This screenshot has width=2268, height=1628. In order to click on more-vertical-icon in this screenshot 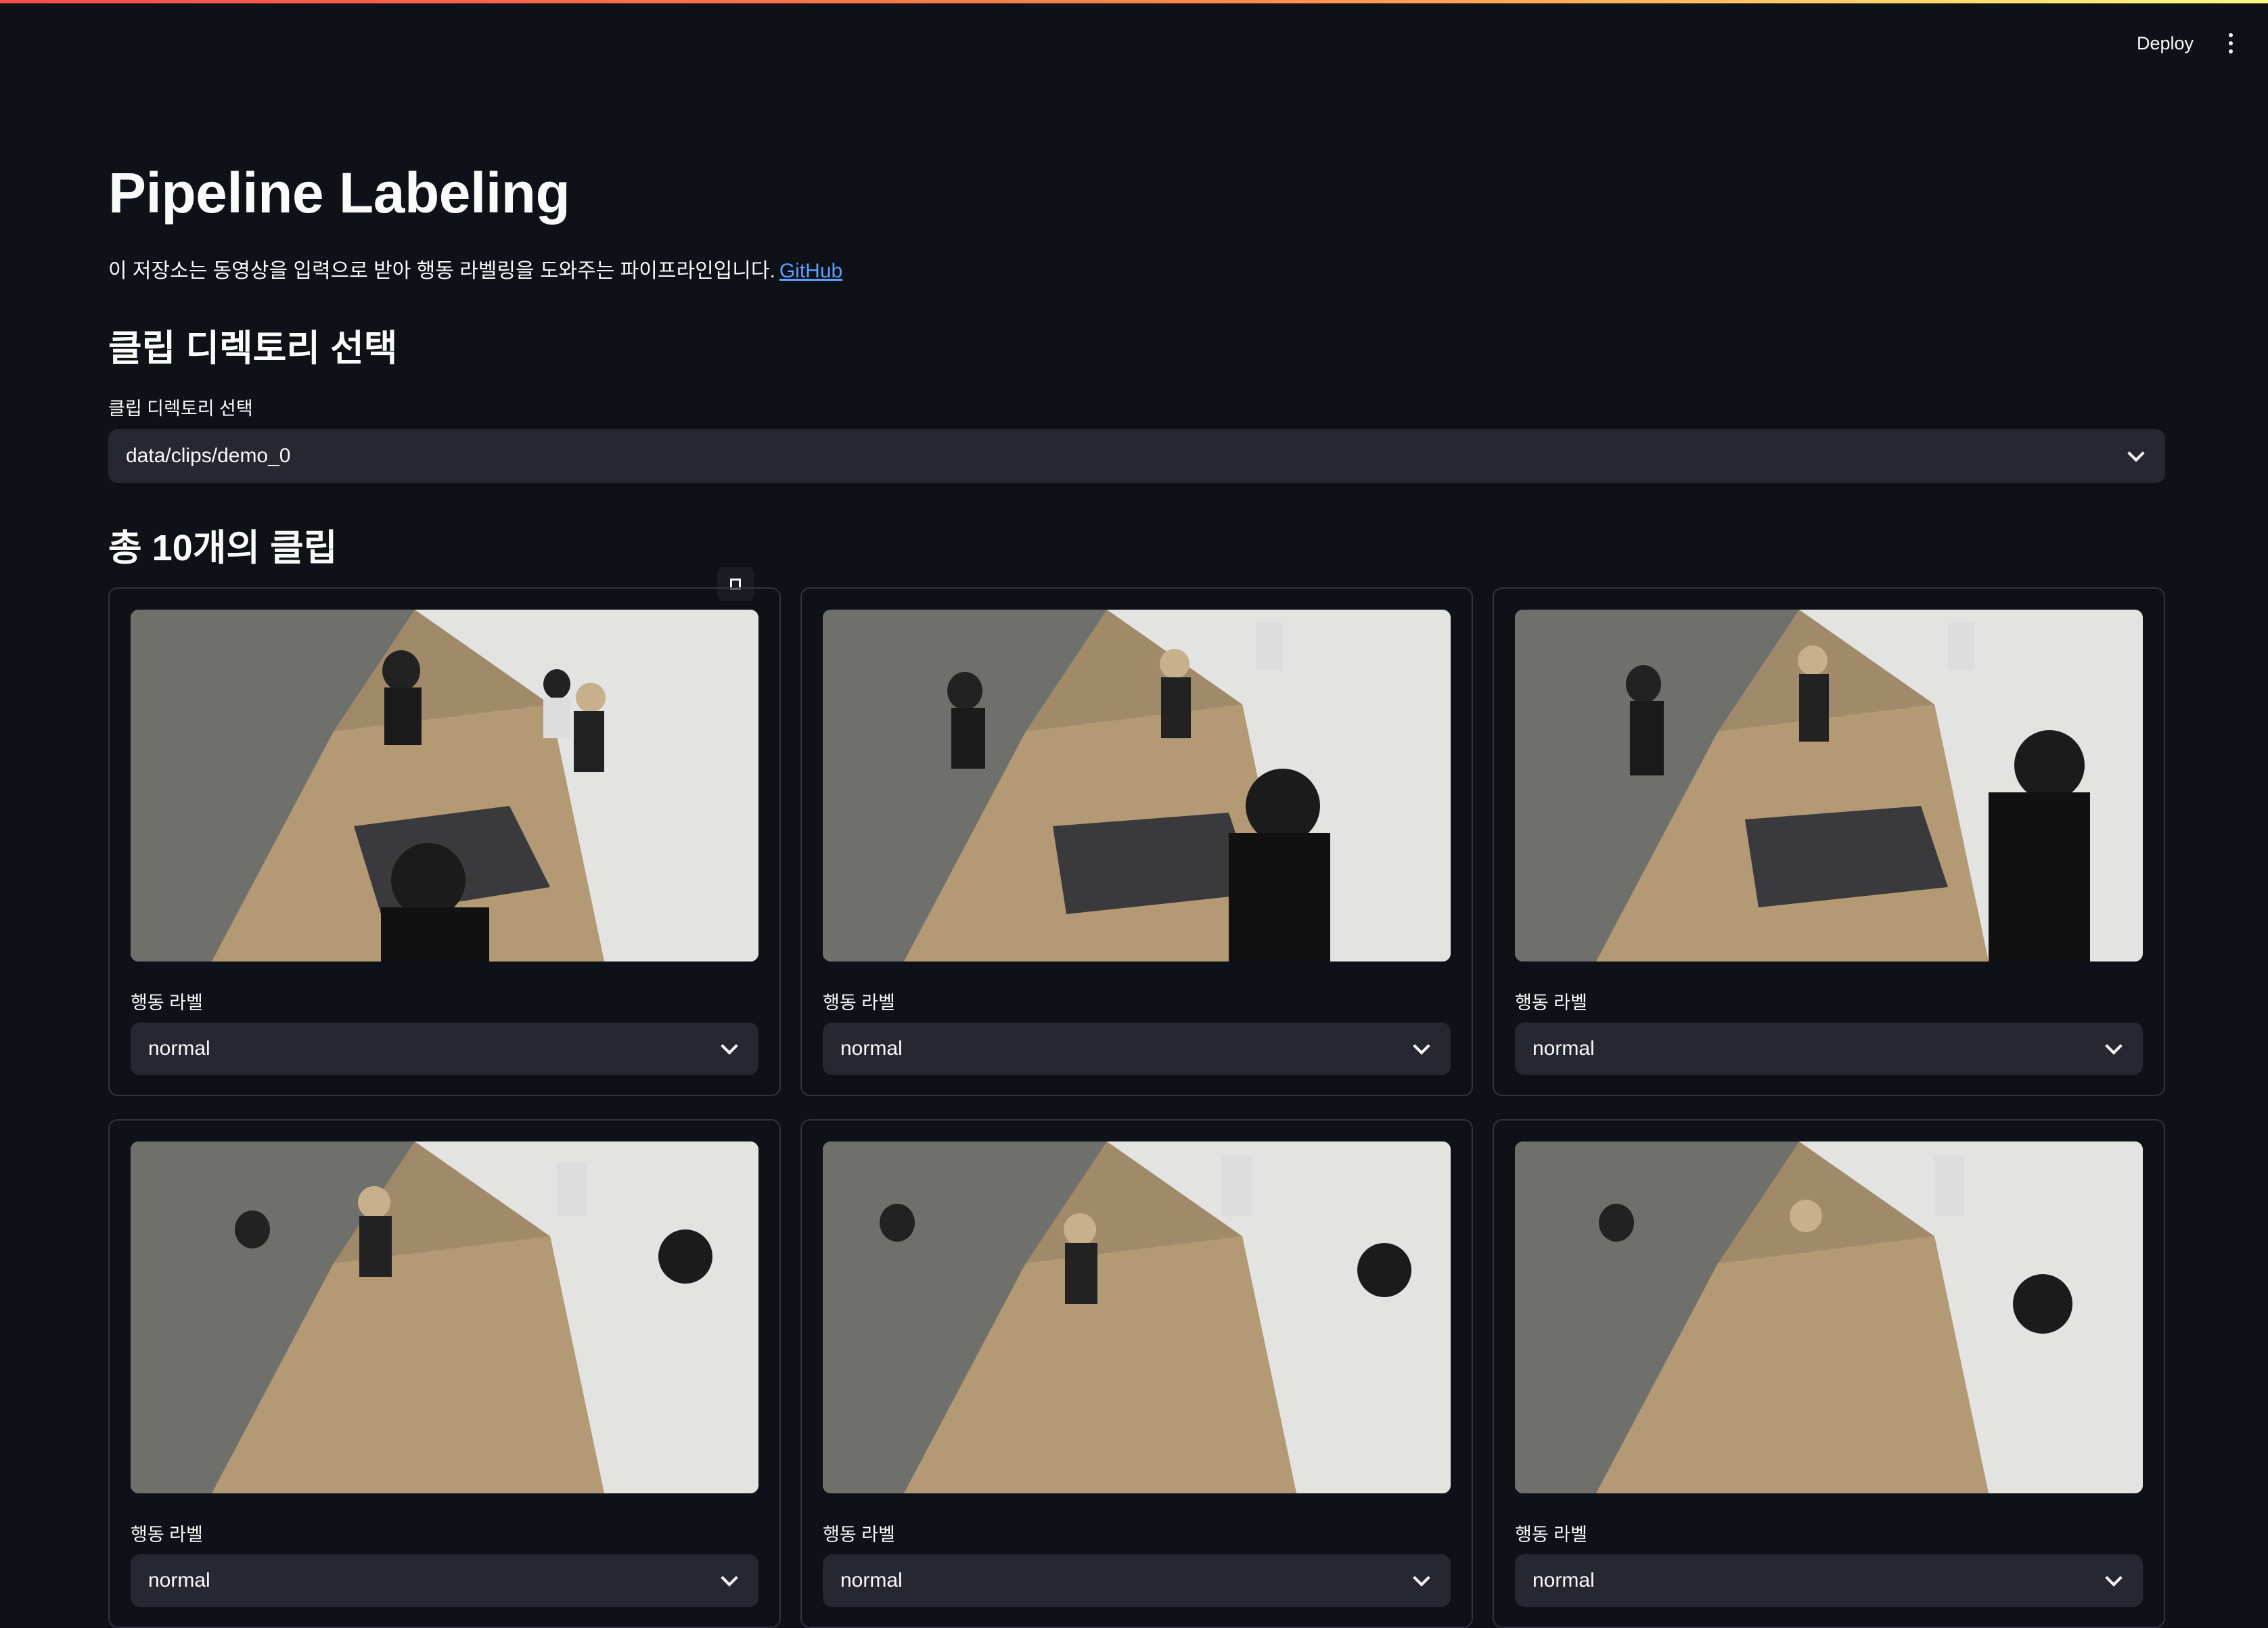, I will do `click(2231, 43)`.